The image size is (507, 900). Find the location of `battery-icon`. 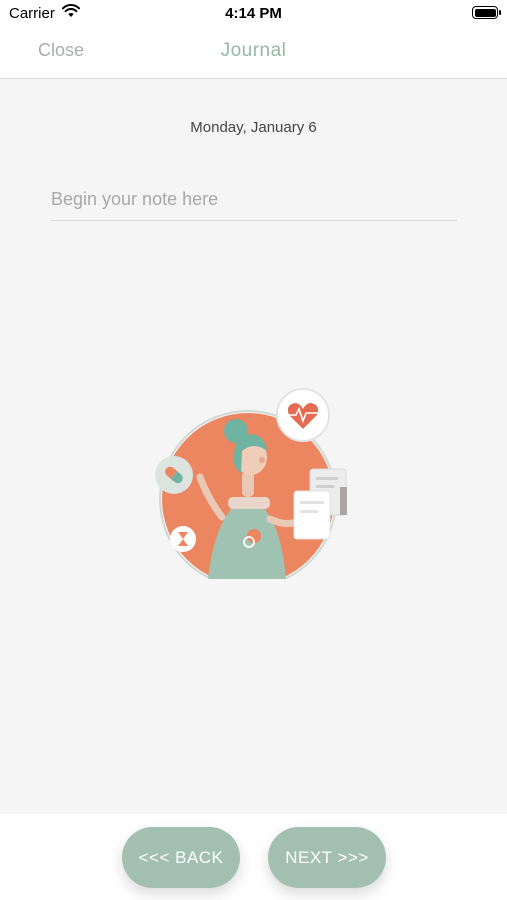

battery-icon is located at coordinates (486, 12).